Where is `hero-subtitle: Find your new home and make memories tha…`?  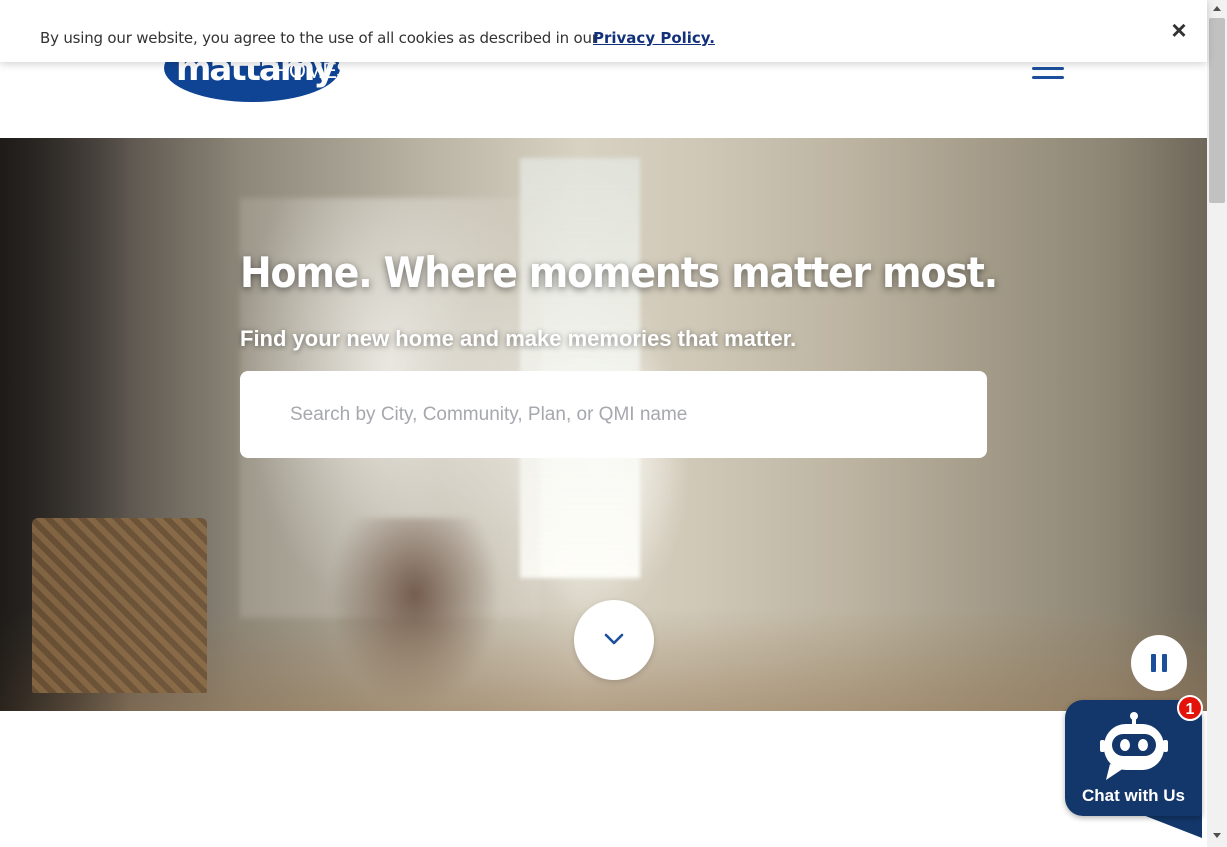 hero-subtitle: Find your new home and make memories tha… is located at coordinates (518, 338).